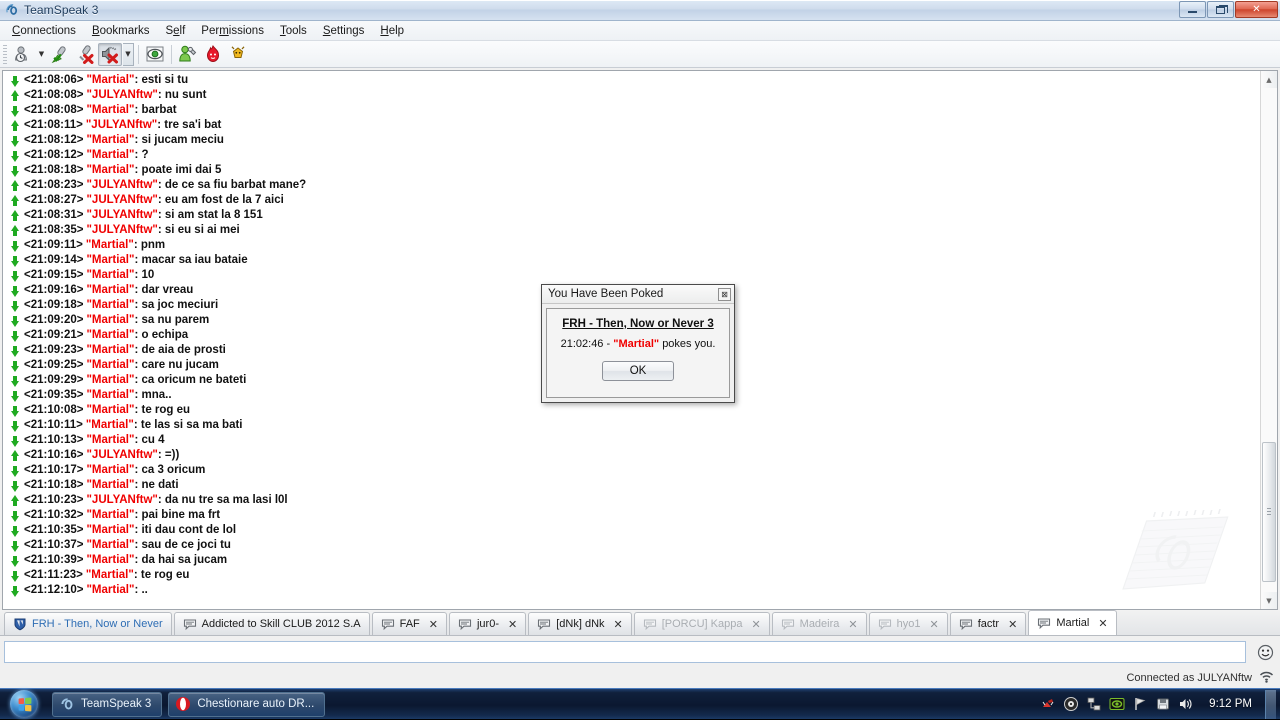 This screenshot has width=1280, height=720. Describe the element at coordinates (1048, 704) in the screenshot. I see `antivirus-icon` at that location.